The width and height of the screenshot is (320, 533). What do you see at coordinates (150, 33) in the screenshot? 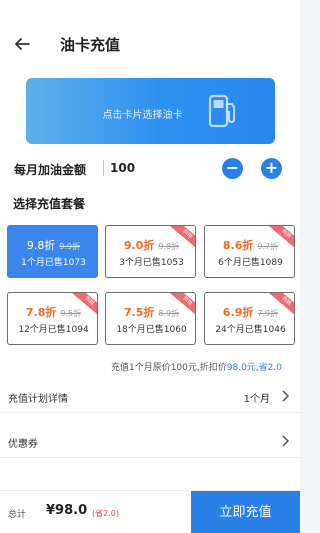
I see `app-header: 油卡充值` at bounding box center [150, 33].